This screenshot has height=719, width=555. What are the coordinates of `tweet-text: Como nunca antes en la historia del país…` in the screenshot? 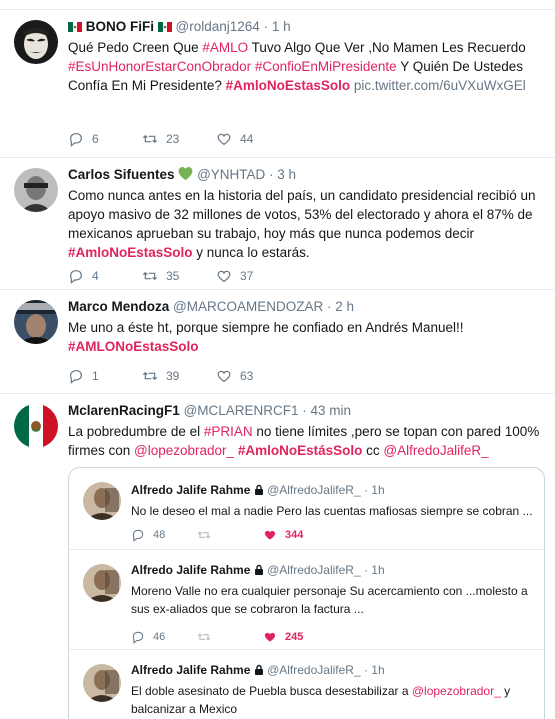 It's located at (306, 224).